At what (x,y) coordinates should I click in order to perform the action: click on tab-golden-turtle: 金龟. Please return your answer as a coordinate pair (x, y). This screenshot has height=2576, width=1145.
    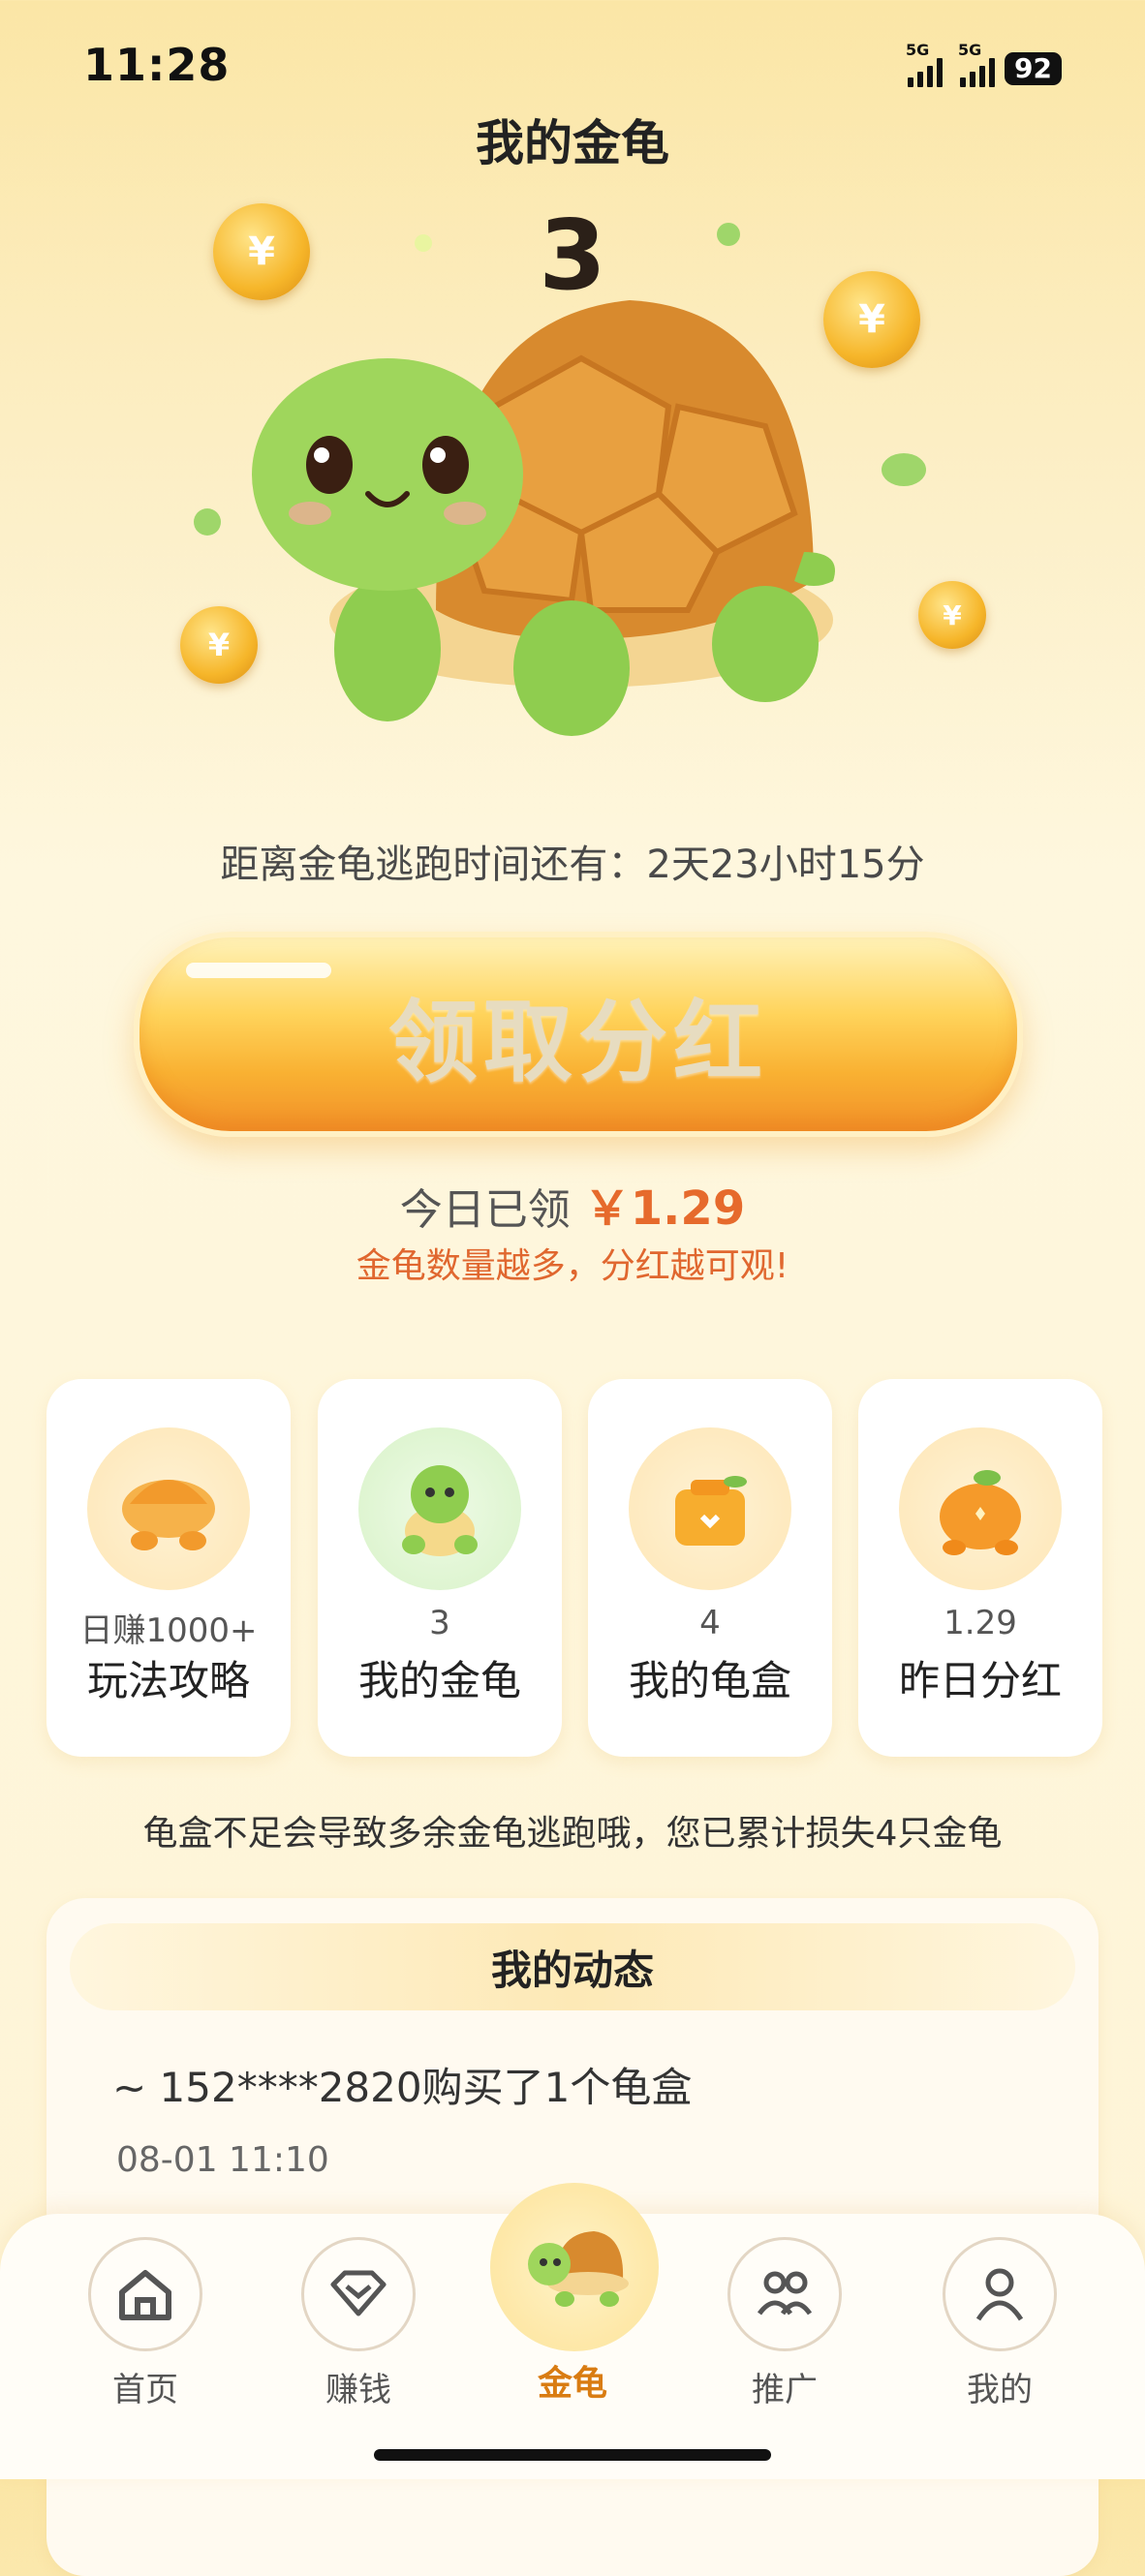
    Looking at the image, I should click on (574, 2294).